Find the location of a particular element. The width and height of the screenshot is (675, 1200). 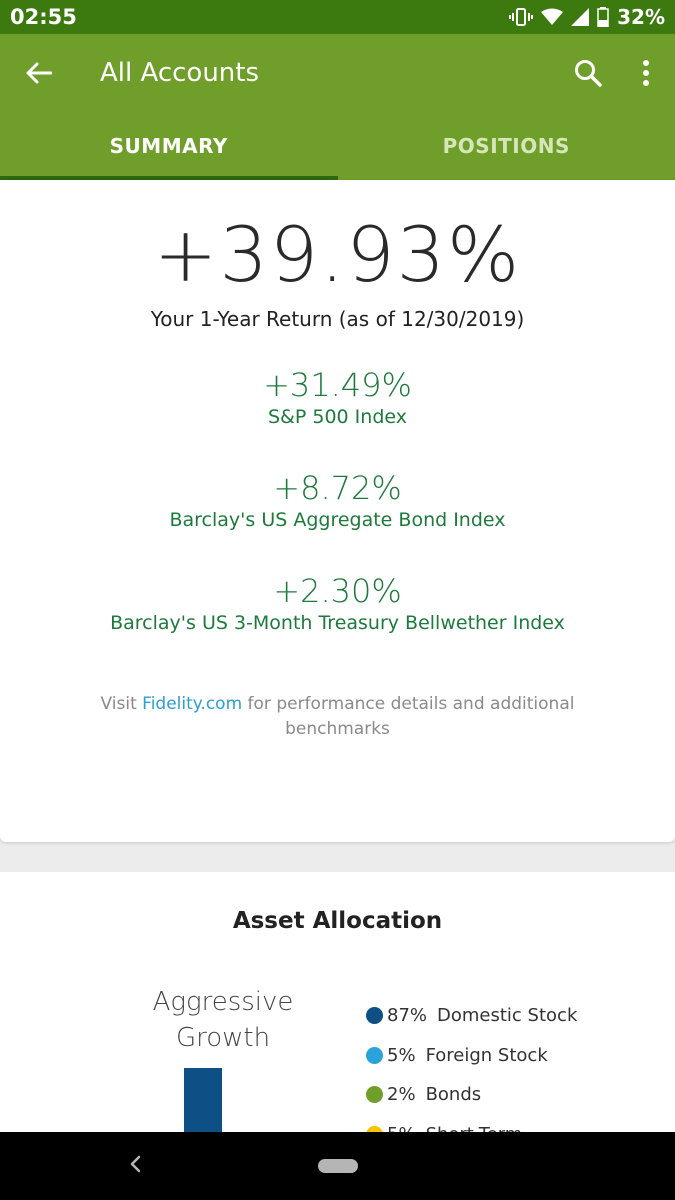

fidelity-link: Fidelity.com is located at coordinates (192, 704).